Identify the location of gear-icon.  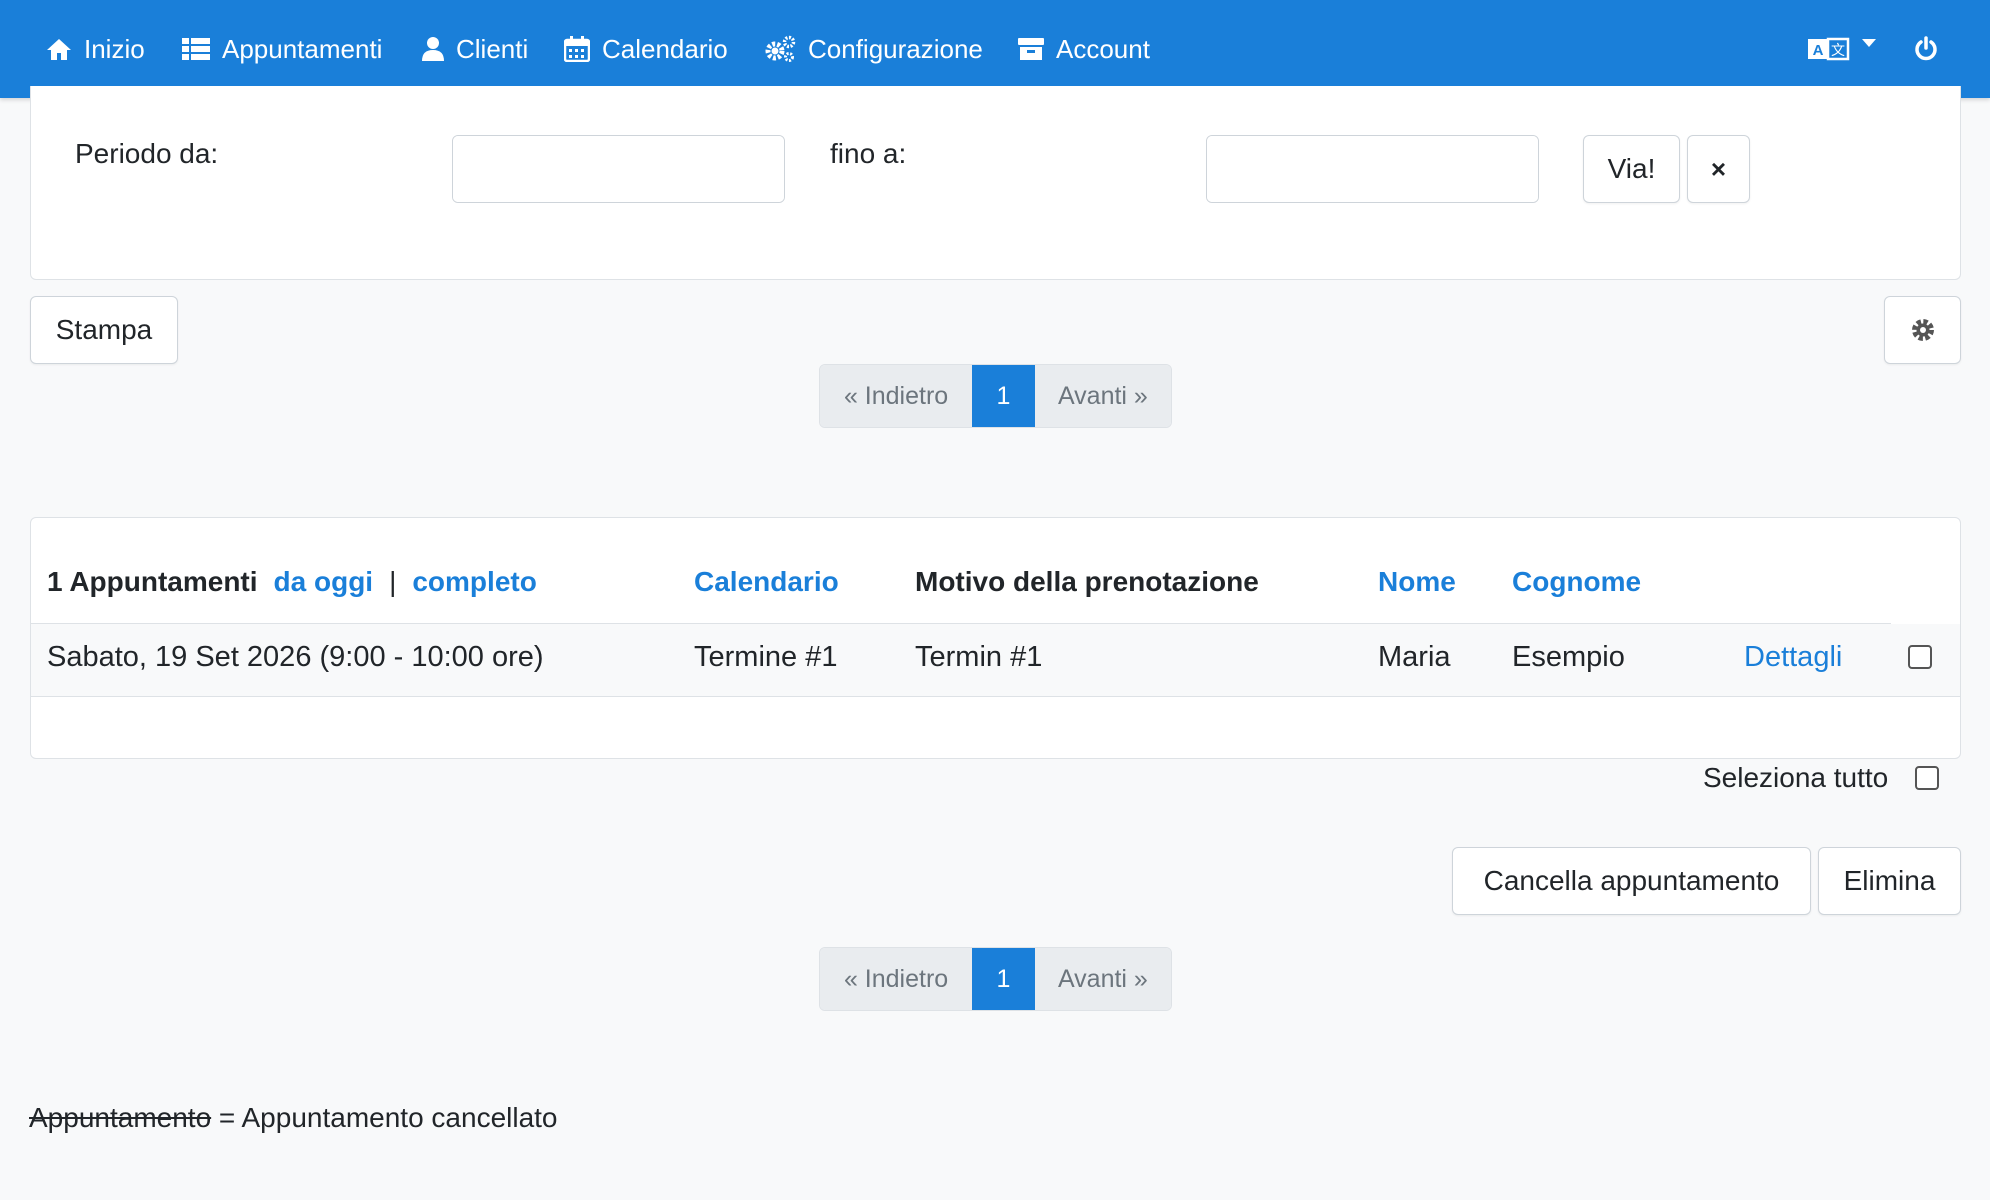
(1922, 330).